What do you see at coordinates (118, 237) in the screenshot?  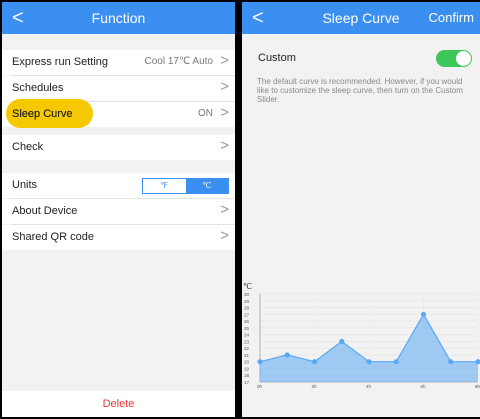 I see `shared-qr-code-item: Shared QR code >` at bounding box center [118, 237].